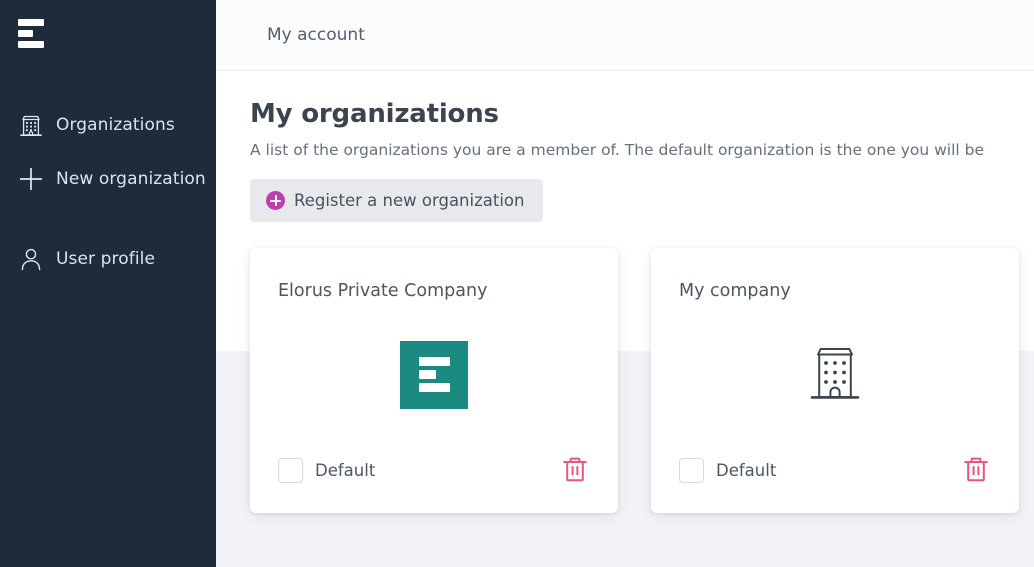 The height and width of the screenshot is (567, 1034). What do you see at coordinates (383, 291) in the screenshot?
I see `organization-name: Elorus Private Company` at bounding box center [383, 291].